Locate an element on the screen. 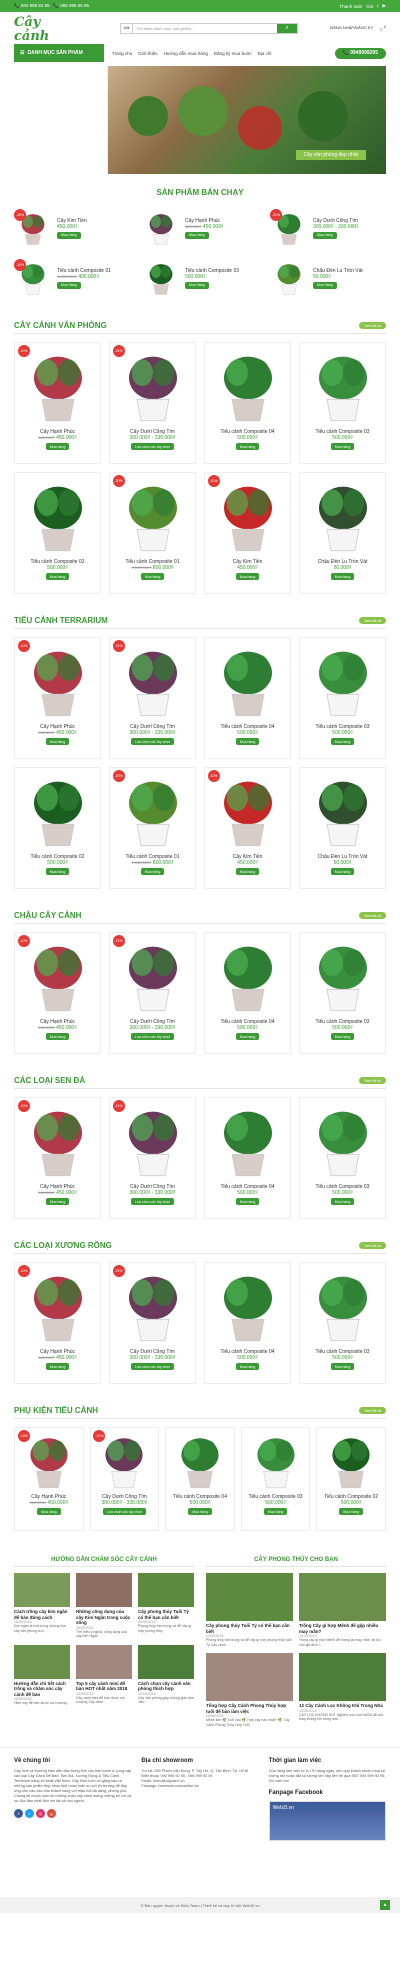 This screenshot has height=1984, width=400. google-plus-icon: g is located at coordinates (51, 1813).